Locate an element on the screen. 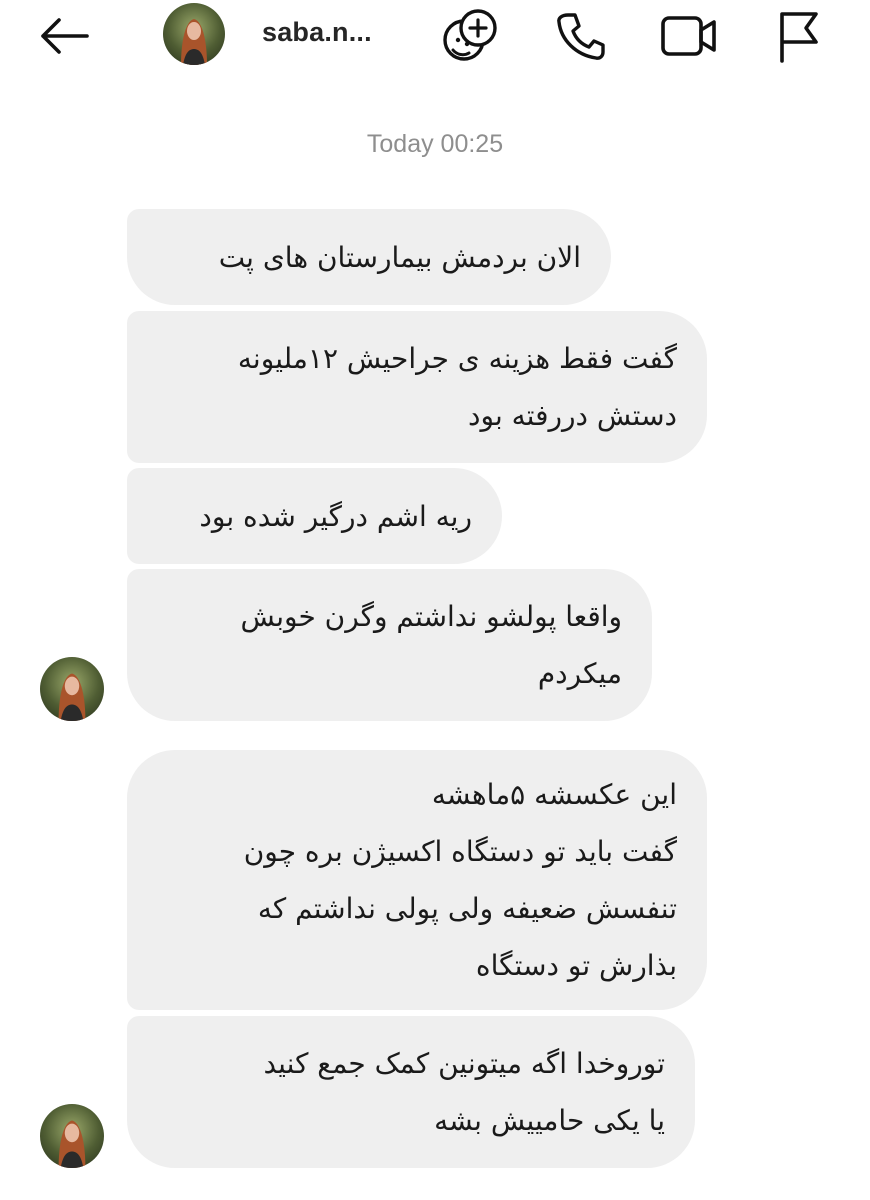 The height and width of the screenshot is (1200, 870). effects-button is located at coordinates (471, 36).